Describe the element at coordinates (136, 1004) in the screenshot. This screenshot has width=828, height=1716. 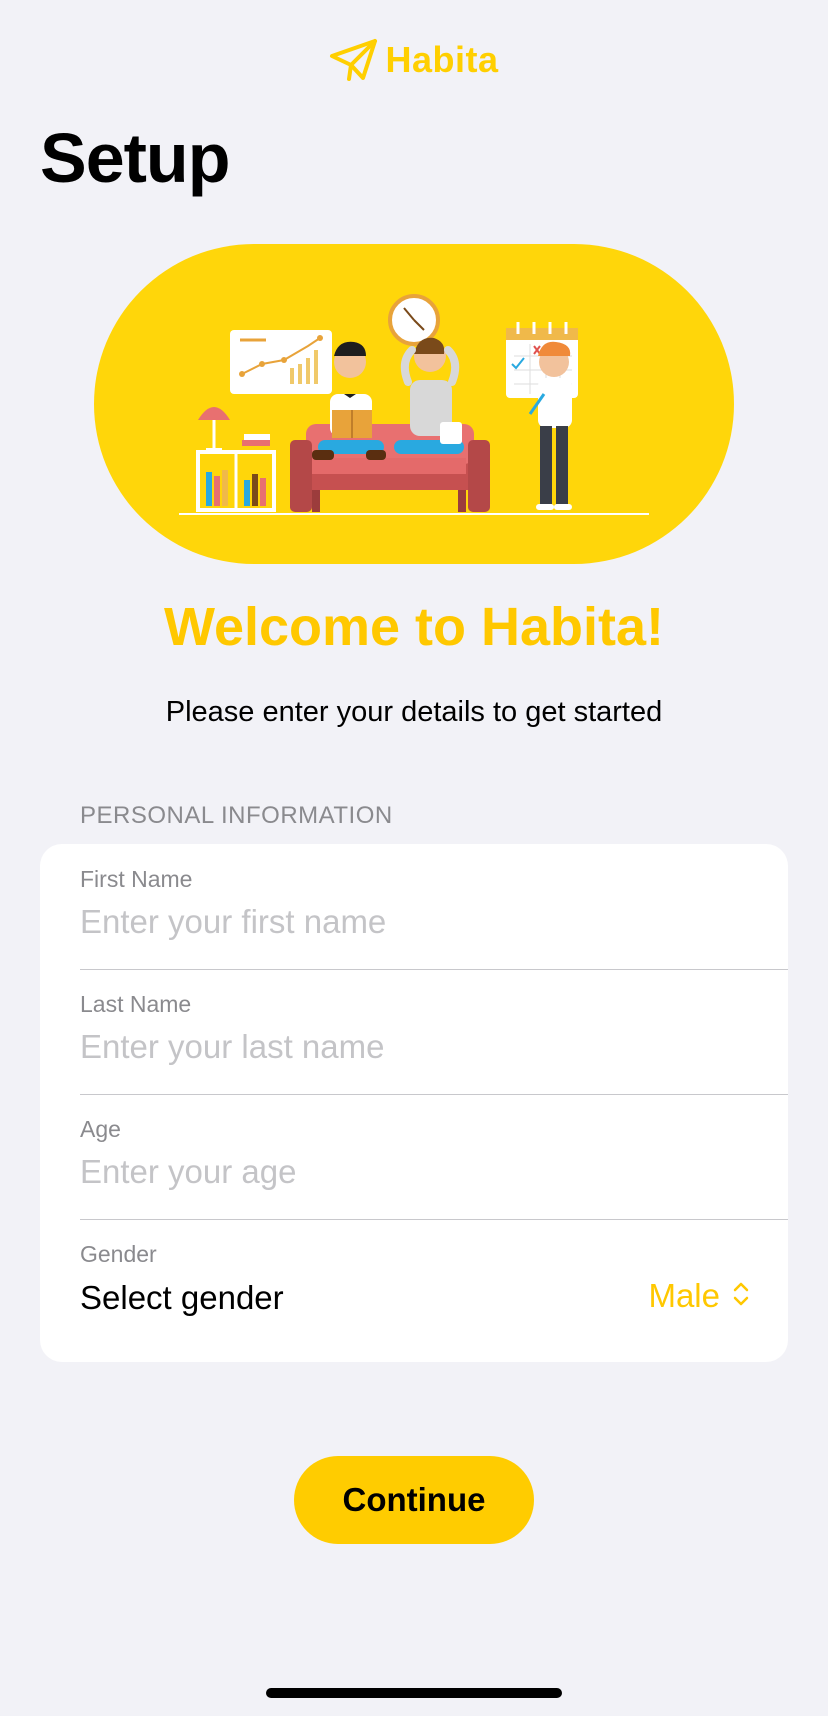
I see `last-name-label: Last Name` at that location.